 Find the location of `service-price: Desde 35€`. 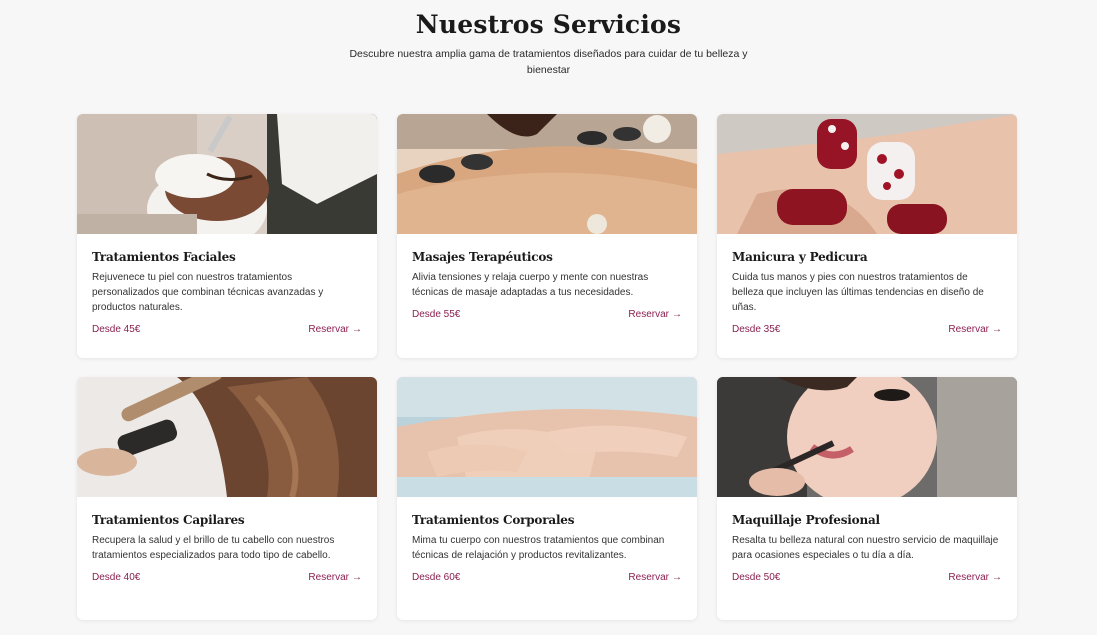

service-price: Desde 35€ is located at coordinates (756, 329).